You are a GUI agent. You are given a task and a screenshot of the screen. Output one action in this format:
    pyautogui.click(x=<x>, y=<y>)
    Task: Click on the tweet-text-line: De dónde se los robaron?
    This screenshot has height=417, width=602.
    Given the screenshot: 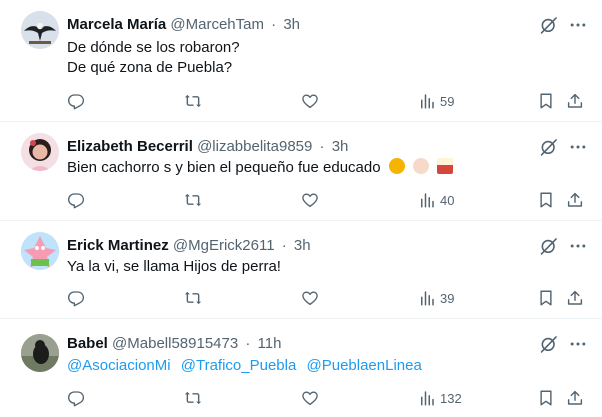 What is the action you would take?
    pyautogui.click(x=153, y=47)
    